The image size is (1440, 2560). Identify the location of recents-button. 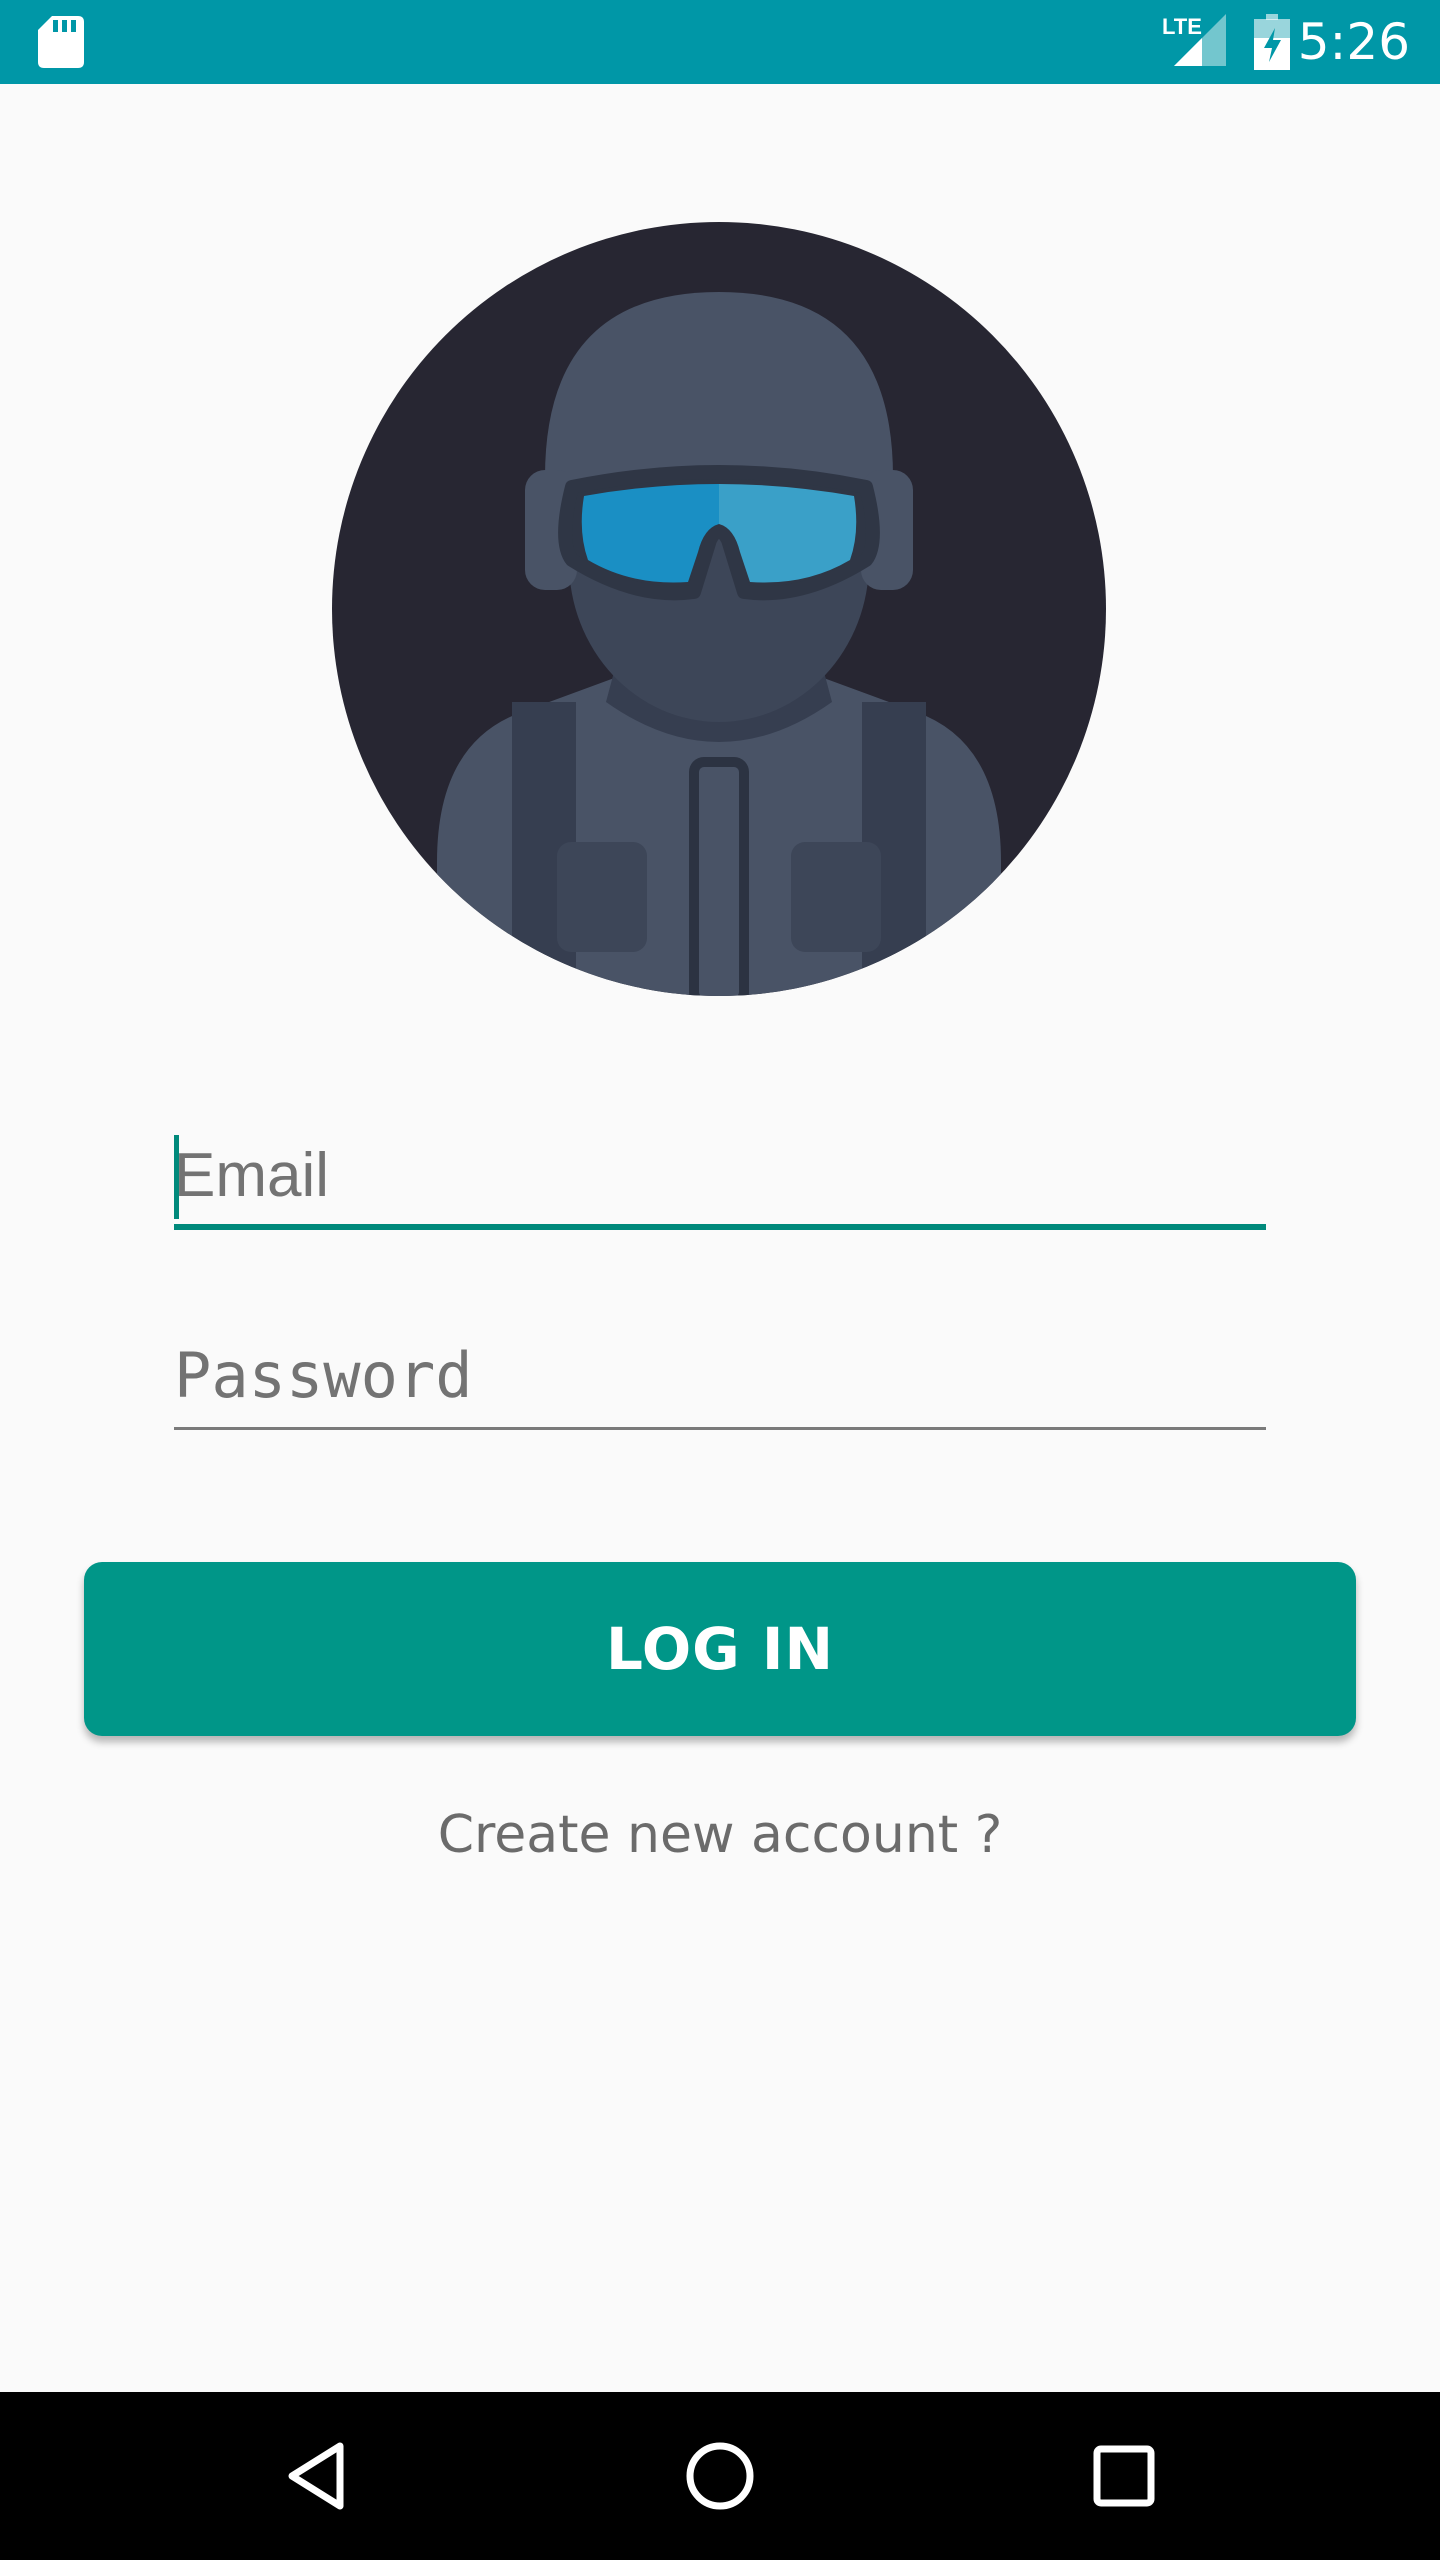
(1124, 2476).